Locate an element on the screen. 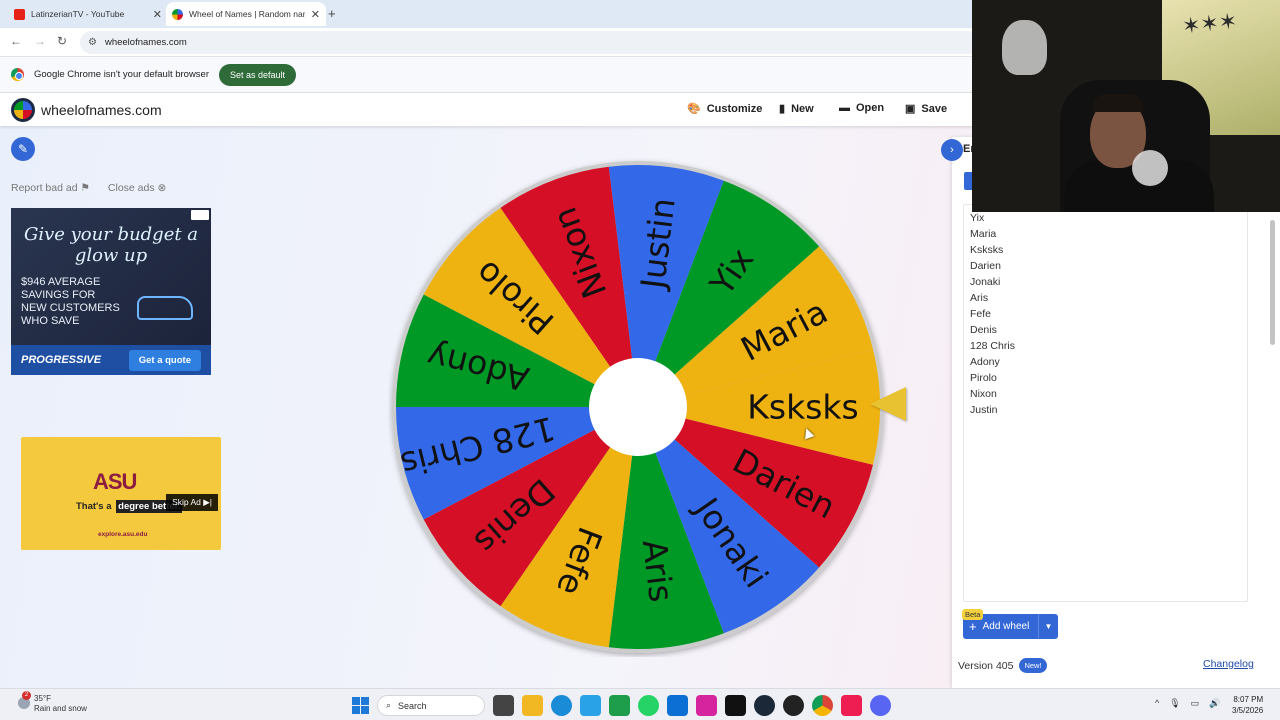 This screenshot has width=1280, height=720. entry-line: 128 Chris is located at coordinates (992, 346).